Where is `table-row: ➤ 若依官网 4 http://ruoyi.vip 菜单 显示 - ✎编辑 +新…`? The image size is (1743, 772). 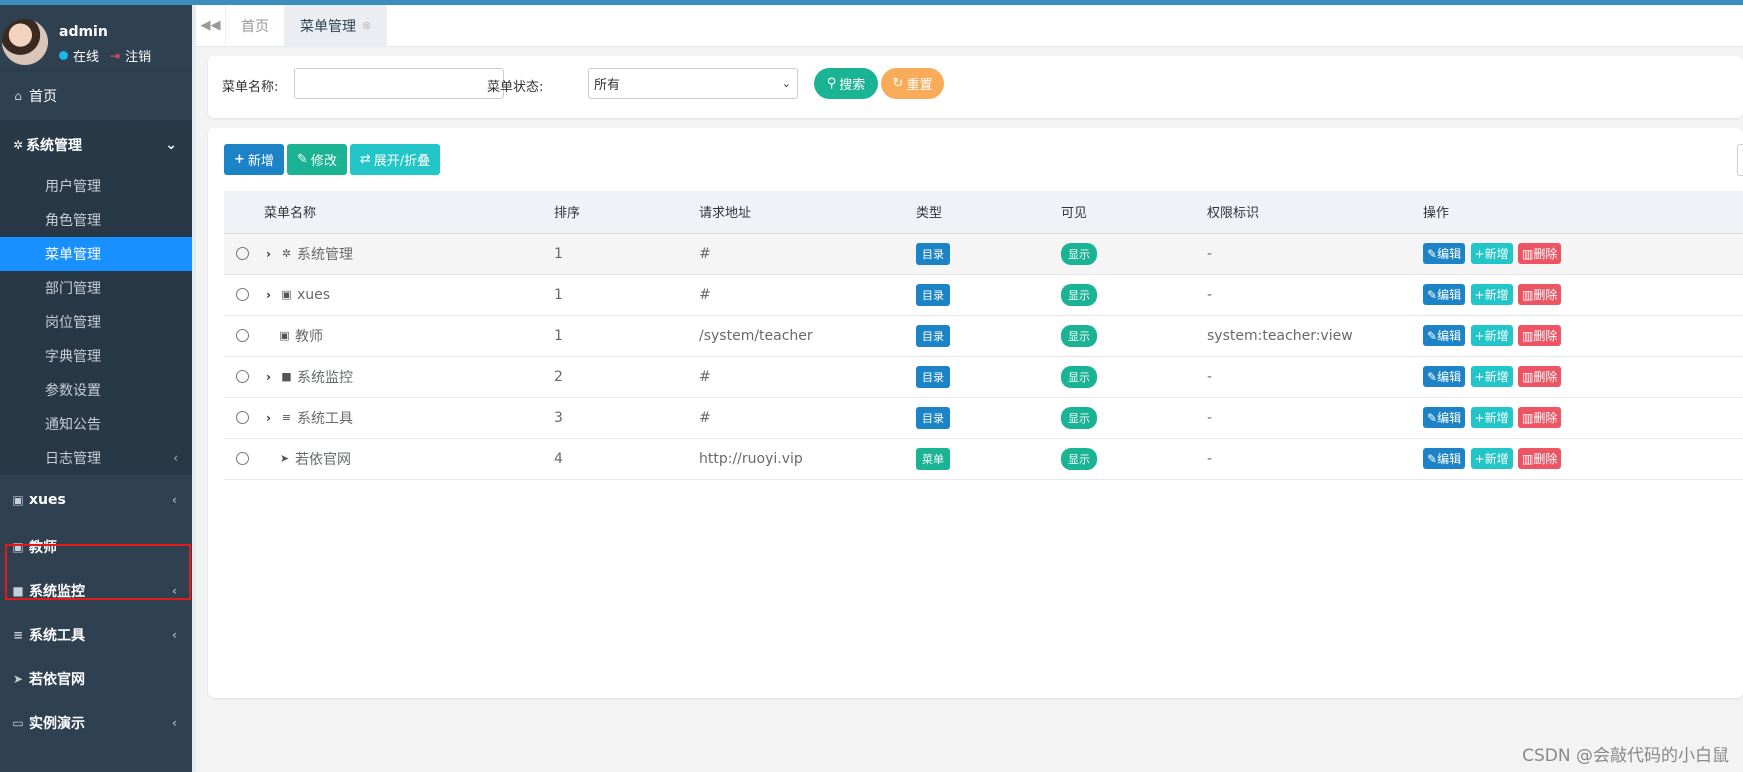
table-row: ➤ 若依官网 4 http://ruoyi.vip 菜单 显示 - ✎编辑 +新… is located at coordinates (983, 459).